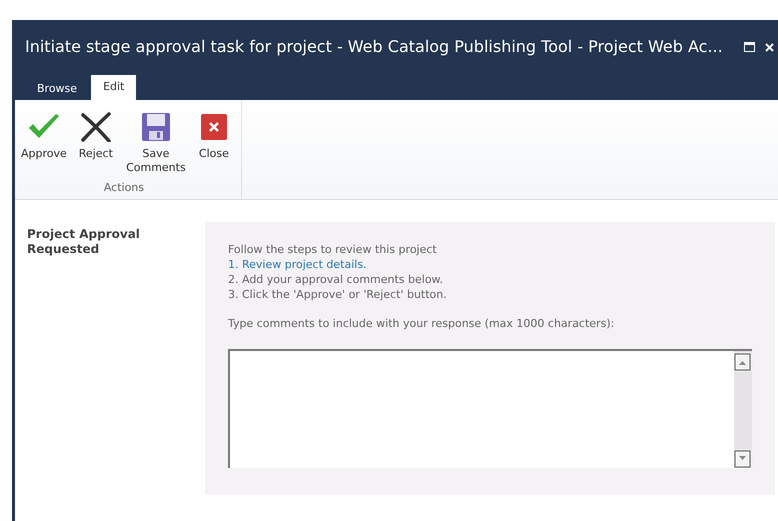 The height and width of the screenshot is (521, 778). Describe the element at coordinates (83, 242) in the screenshot. I see `section-label: Project Approval Requested` at that location.